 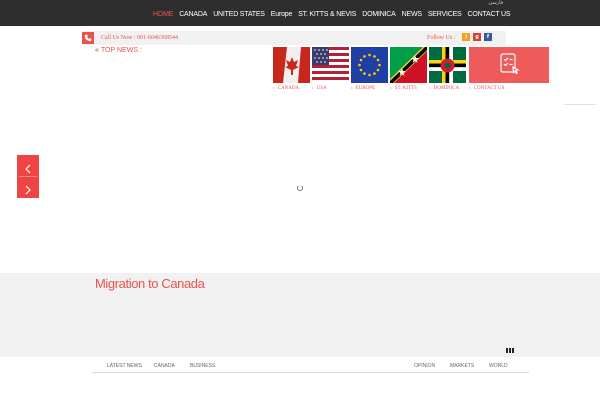 What do you see at coordinates (300, 188) in the screenshot?
I see `loading-spinner-icon` at bounding box center [300, 188].